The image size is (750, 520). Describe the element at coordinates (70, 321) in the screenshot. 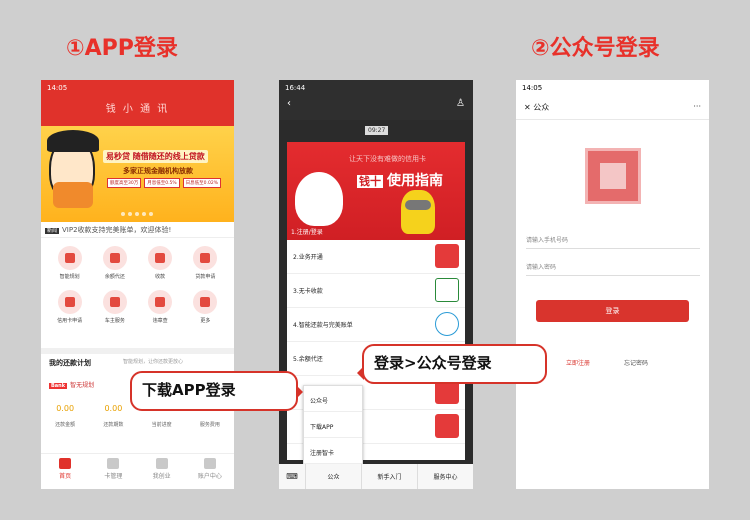

I see `grid-label: 信用卡申请` at that location.